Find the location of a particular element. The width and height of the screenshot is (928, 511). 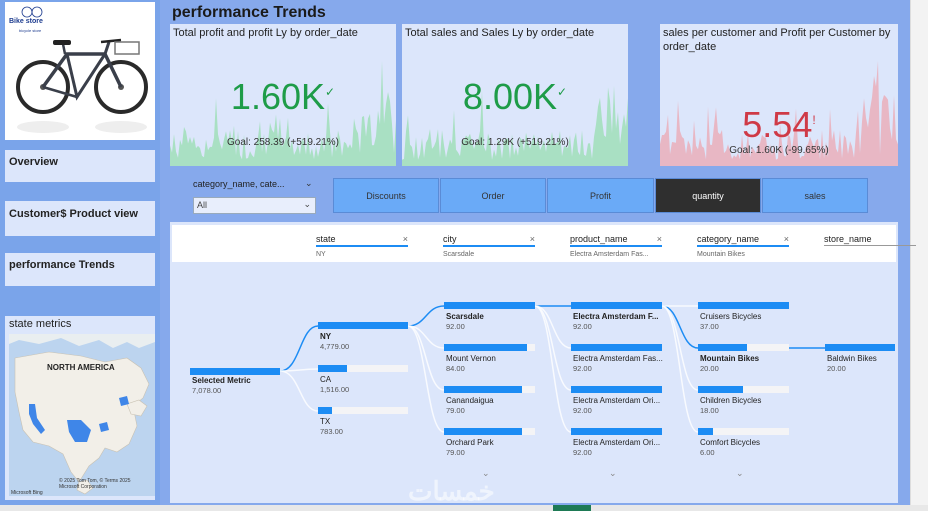

kpi-status-icon: ✓ is located at coordinates (562, 92).